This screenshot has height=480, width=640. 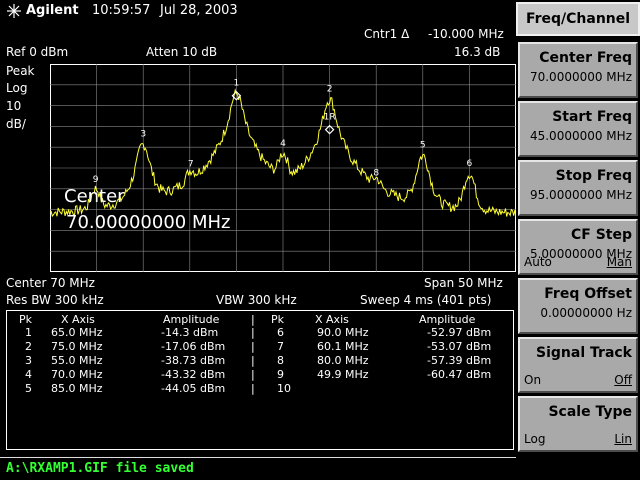 I want to click on softkey-label: Start Freq, so click(x=592, y=117).